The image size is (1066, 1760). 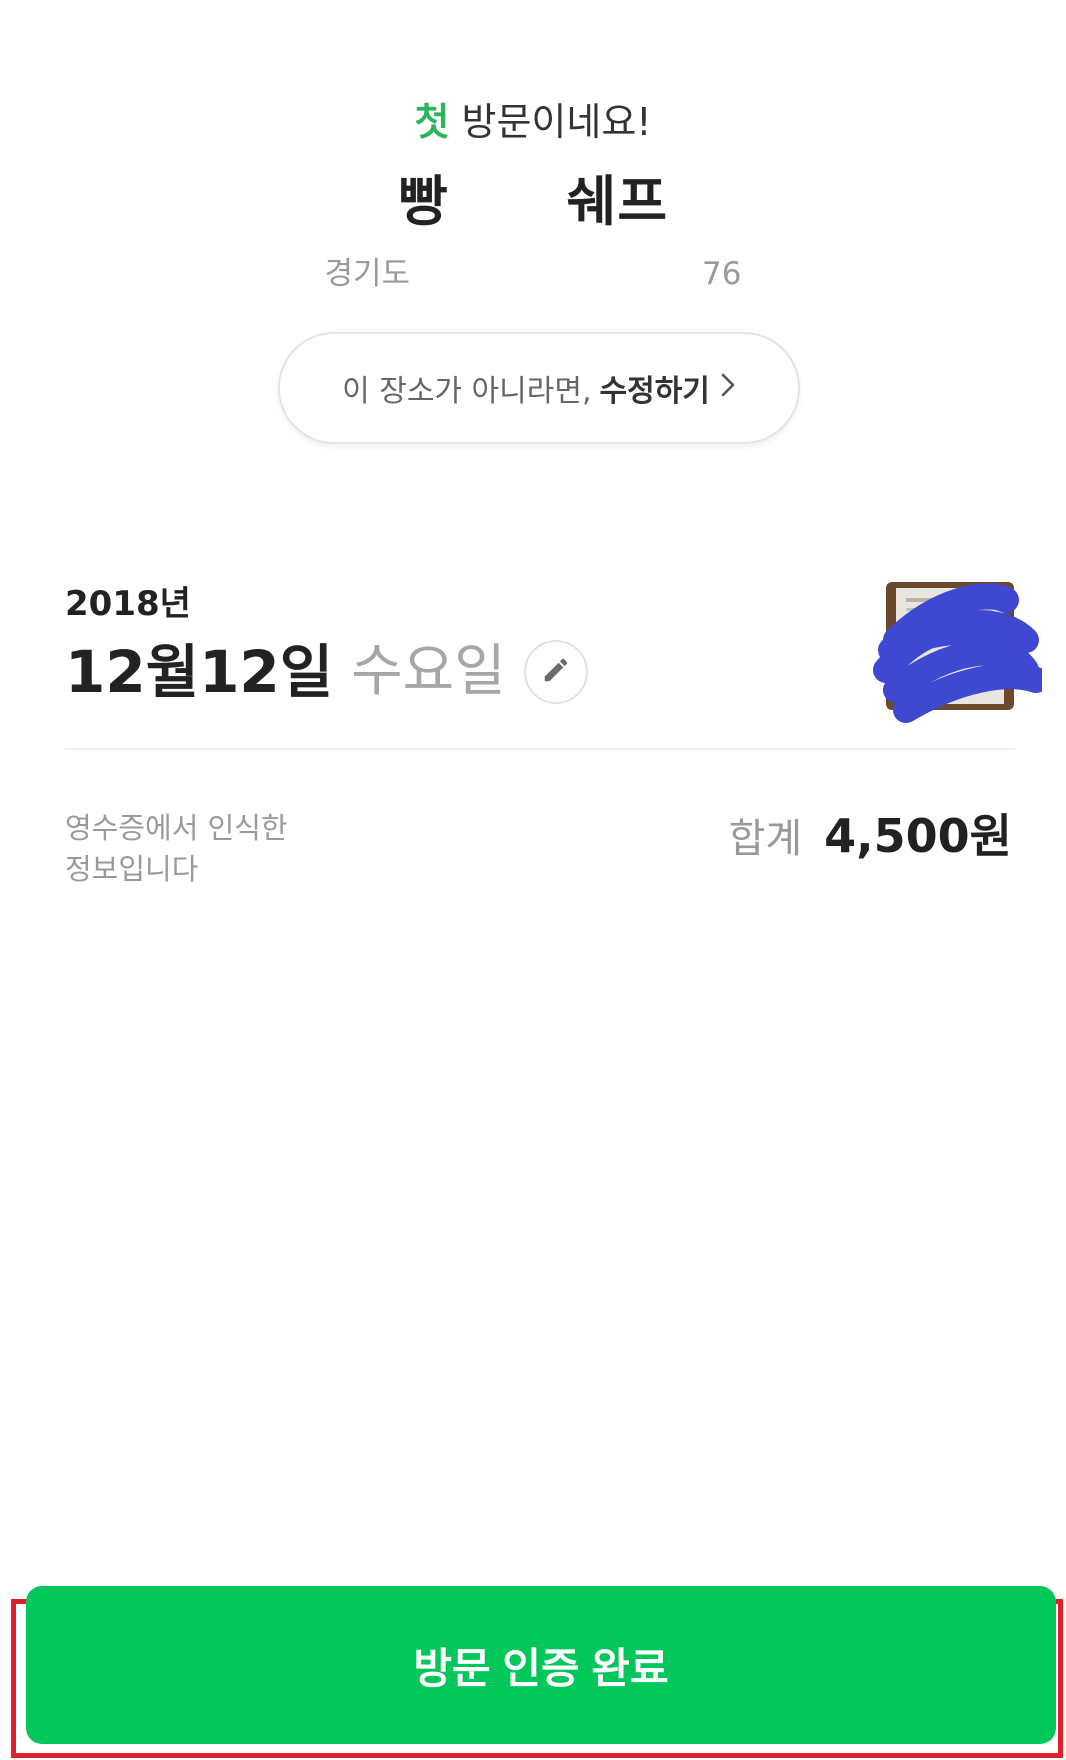 I want to click on place-name-start: 빵, so click(x=423, y=201).